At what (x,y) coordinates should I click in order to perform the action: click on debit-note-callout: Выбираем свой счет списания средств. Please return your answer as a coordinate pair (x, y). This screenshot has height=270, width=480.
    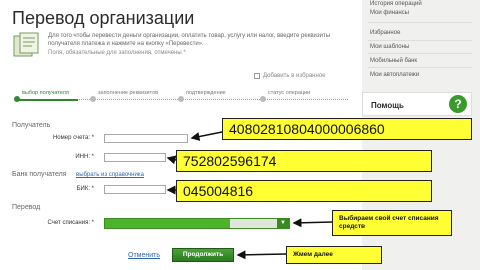
    Looking at the image, I should click on (392, 223).